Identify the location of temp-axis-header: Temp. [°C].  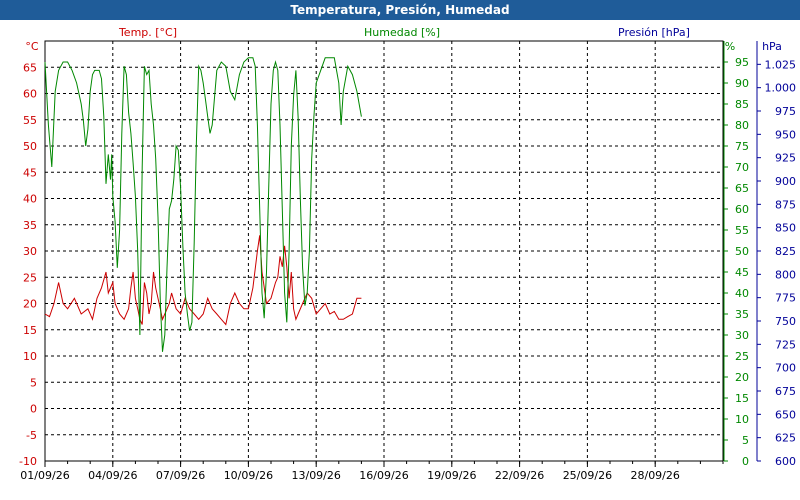
(147, 32).